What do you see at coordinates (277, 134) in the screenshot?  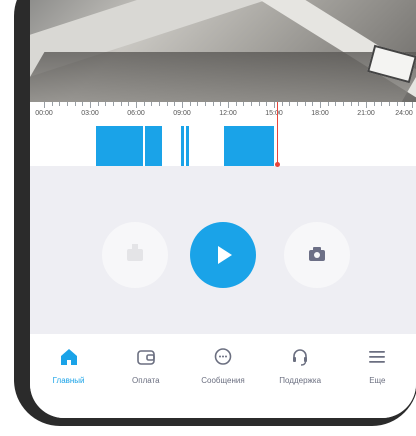 I see `timeline-playhead` at bounding box center [277, 134].